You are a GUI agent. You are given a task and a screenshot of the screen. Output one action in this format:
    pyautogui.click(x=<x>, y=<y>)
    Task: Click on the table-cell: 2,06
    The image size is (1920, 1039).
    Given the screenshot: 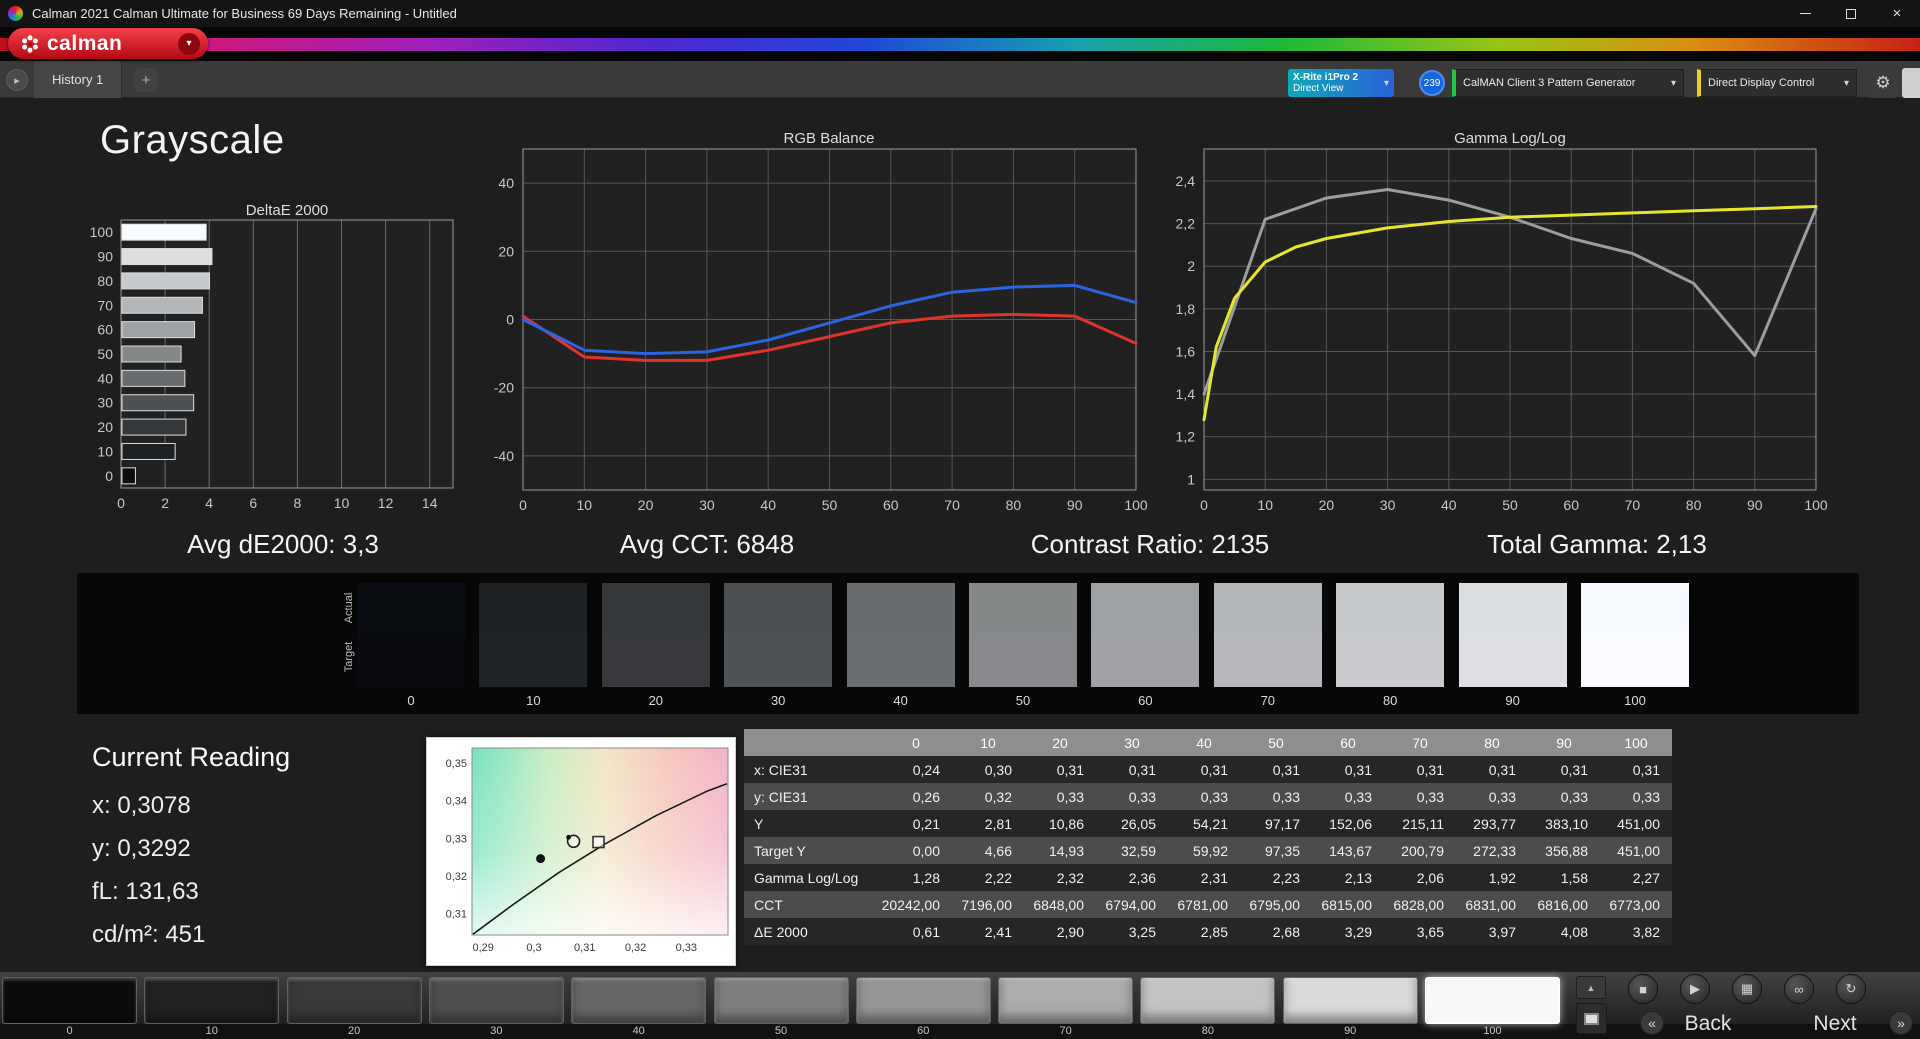 What is the action you would take?
    pyautogui.click(x=1420, y=877)
    